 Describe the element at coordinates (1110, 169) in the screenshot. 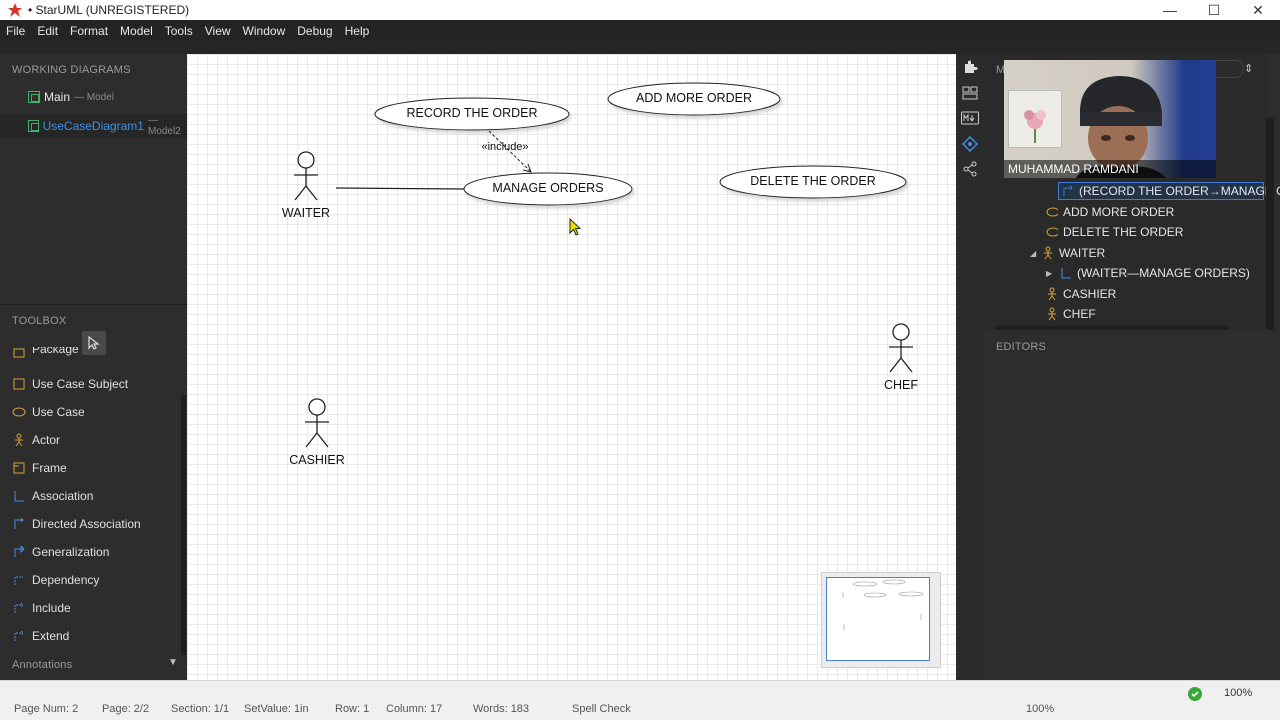

I see `webcam-name-label: MUHAMMAD RAMDANI` at that location.